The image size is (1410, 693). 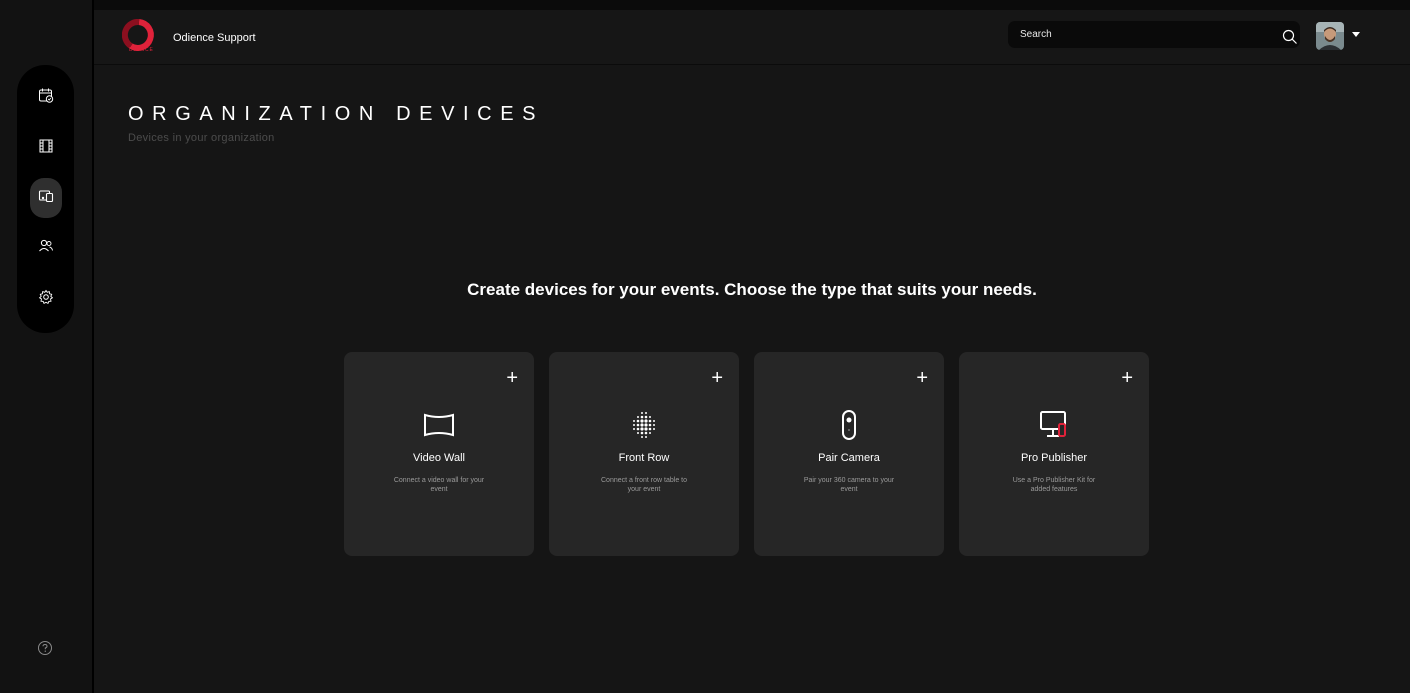 What do you see at coordinates (201, 138) in the screenshot?
I see `page-subtitle: Devices in your organization` at bounding box center [201, 138].